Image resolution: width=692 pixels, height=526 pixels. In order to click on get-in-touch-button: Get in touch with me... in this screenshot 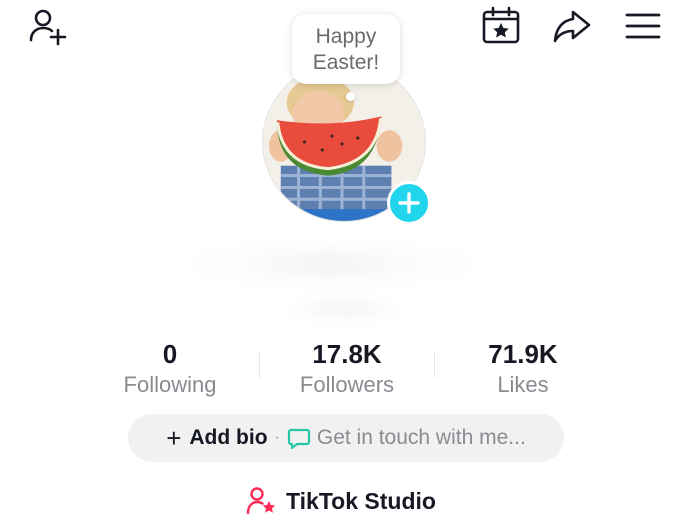, I will do `click(406, 438)`.